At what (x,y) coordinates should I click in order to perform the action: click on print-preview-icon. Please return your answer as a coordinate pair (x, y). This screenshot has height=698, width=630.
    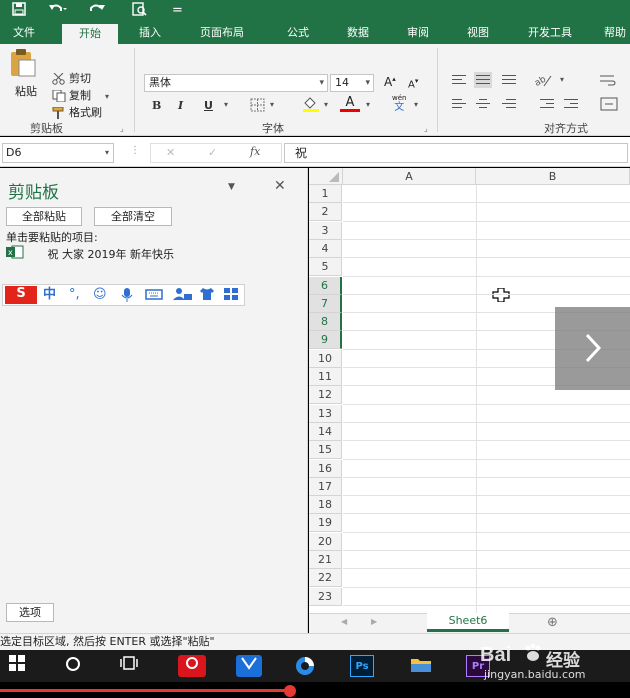
    Looking at the image, I should click on (140, 12).